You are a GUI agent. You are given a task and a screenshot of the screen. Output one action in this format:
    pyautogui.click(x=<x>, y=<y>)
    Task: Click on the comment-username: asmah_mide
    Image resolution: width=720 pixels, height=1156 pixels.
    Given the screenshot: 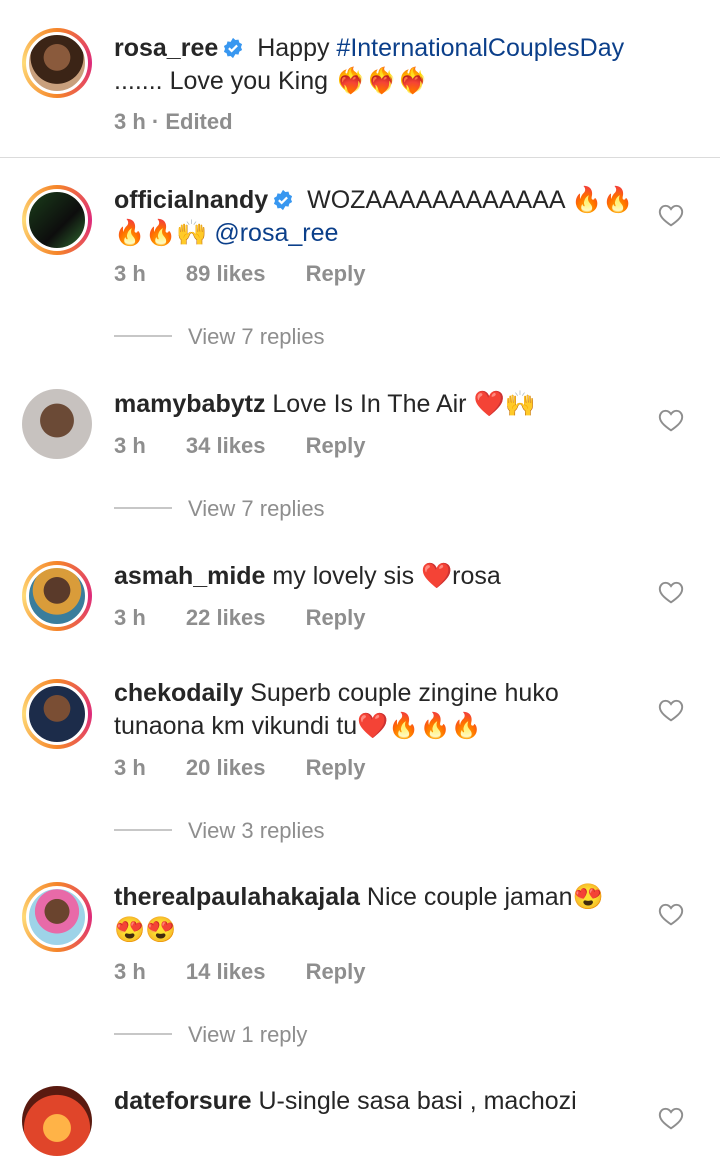 What is the action you would take?
    pyautogui.click(x=189, y=576)
    